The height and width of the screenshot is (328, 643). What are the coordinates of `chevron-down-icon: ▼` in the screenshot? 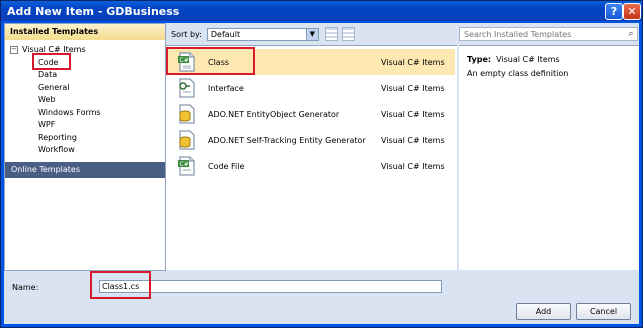 It's located at (311, 34).